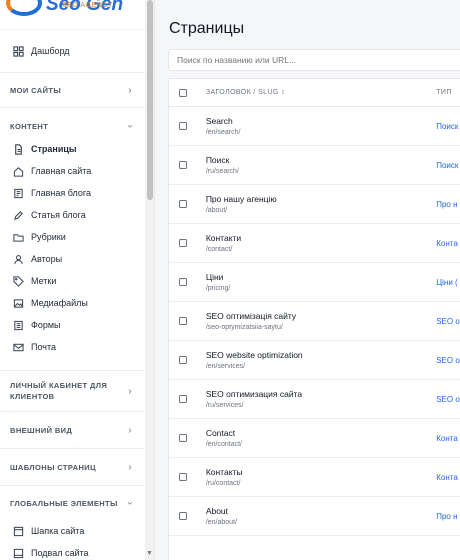 Image resolution: width=460 pixels, height=560 pixels. Describe the element at coordinates (77, 531) in the screenshot. I see `sidebar-item-header: Шапка сайта` at that location.